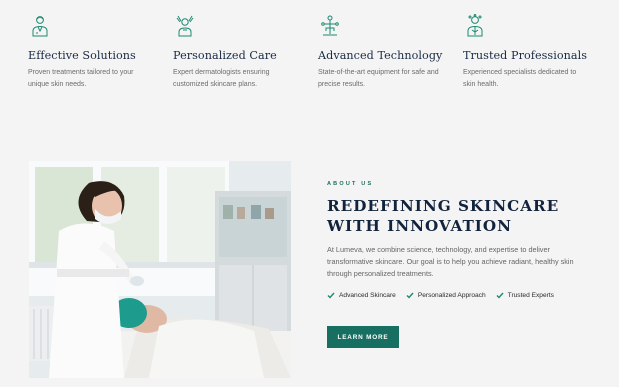 The width and height of the screenshot is (619, 387). Describe the element at coordinates (525, 55) in the screenshot. I see `feature-title: Trusted Professionals` at that location.